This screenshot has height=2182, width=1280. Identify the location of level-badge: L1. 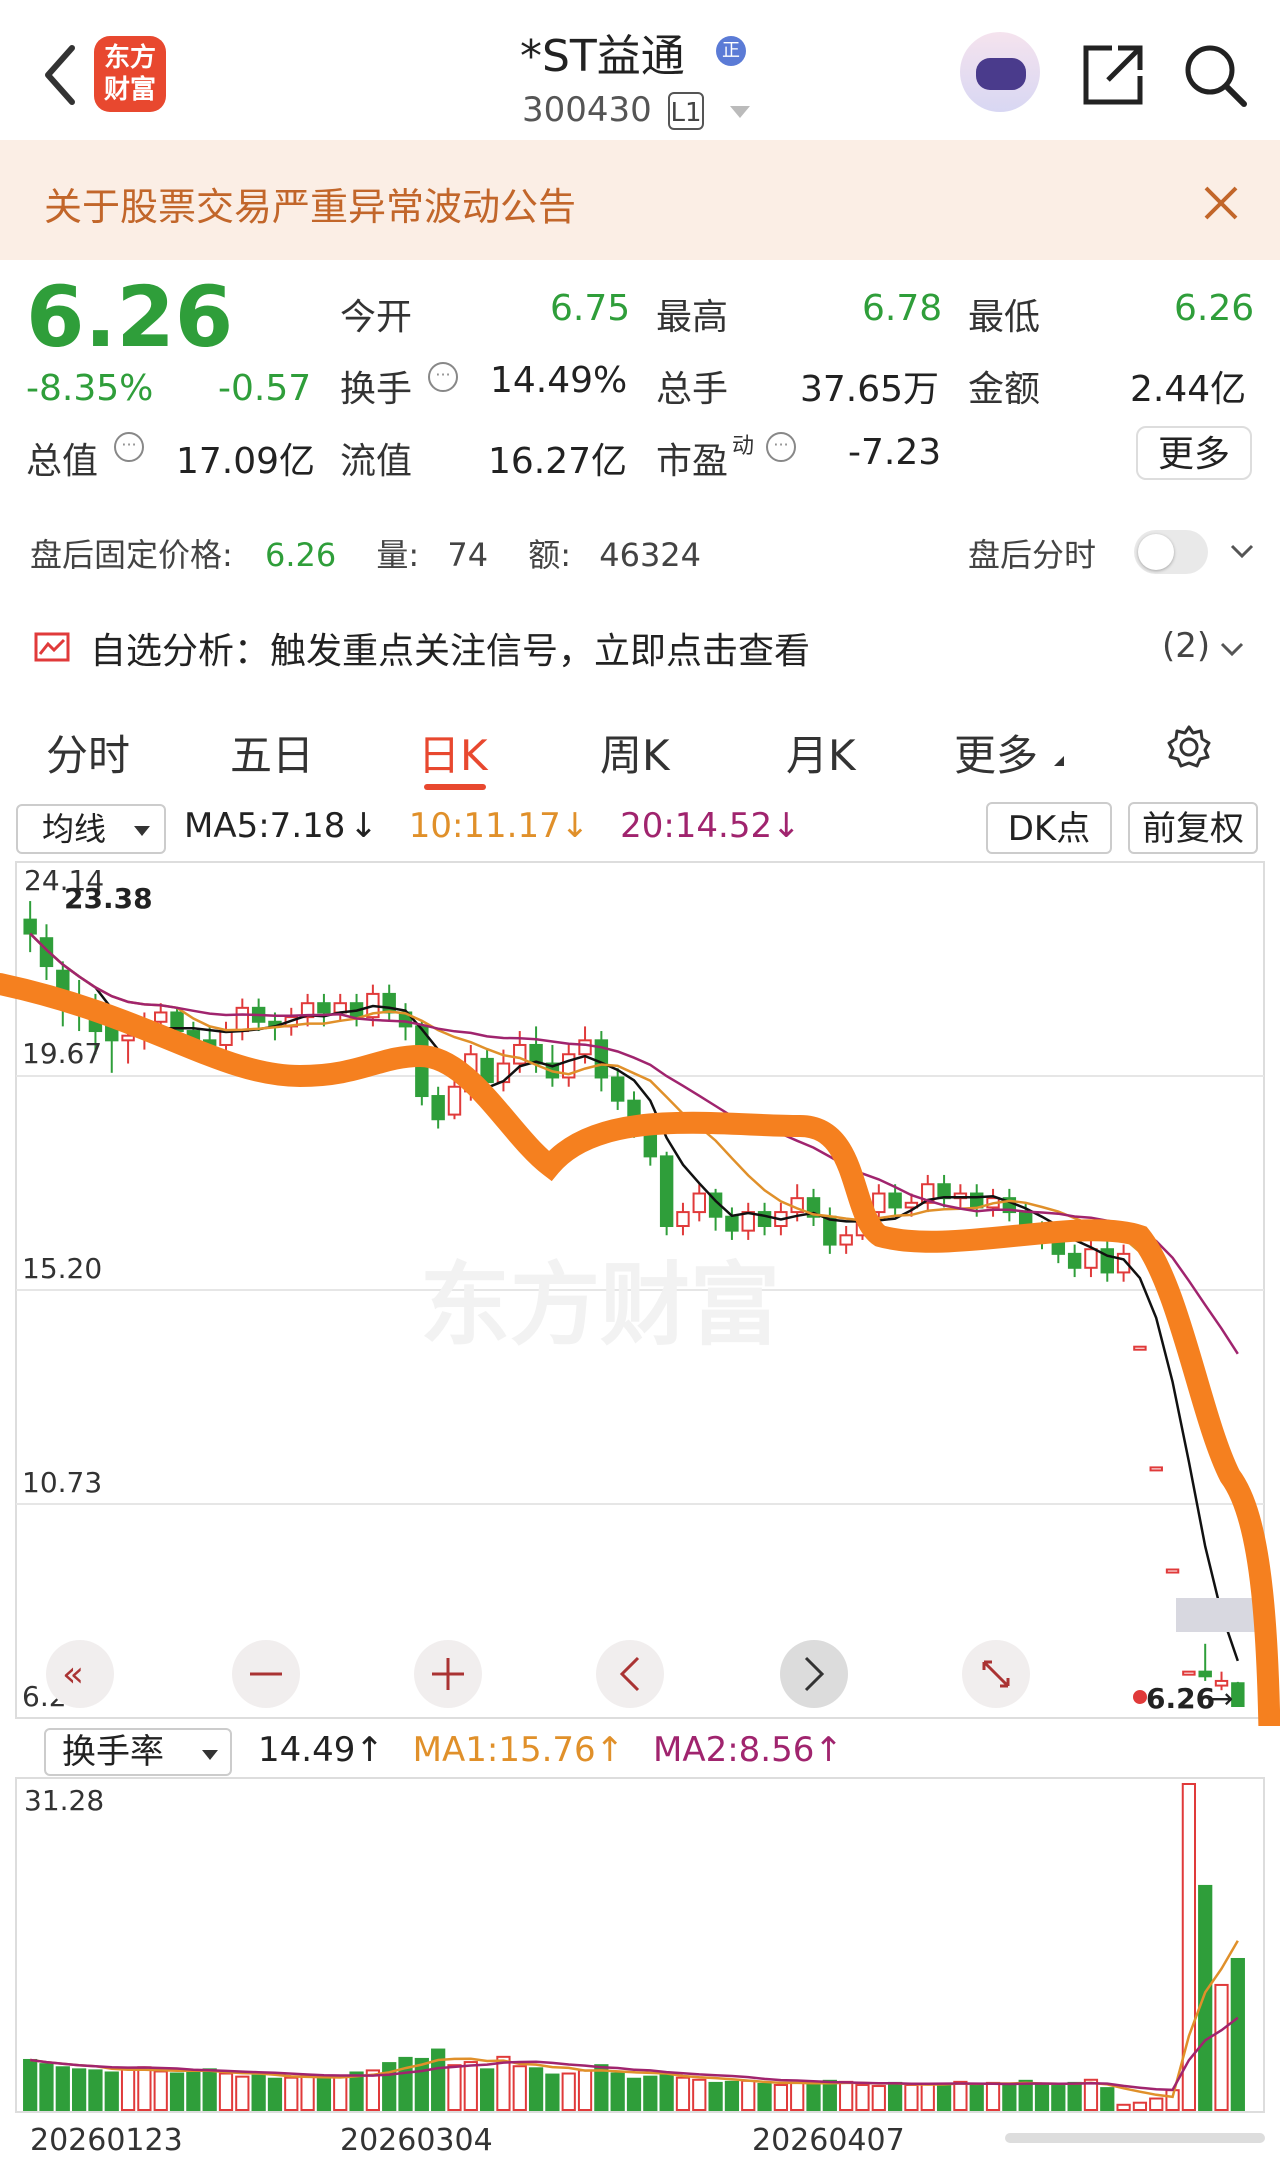
(686, 111).